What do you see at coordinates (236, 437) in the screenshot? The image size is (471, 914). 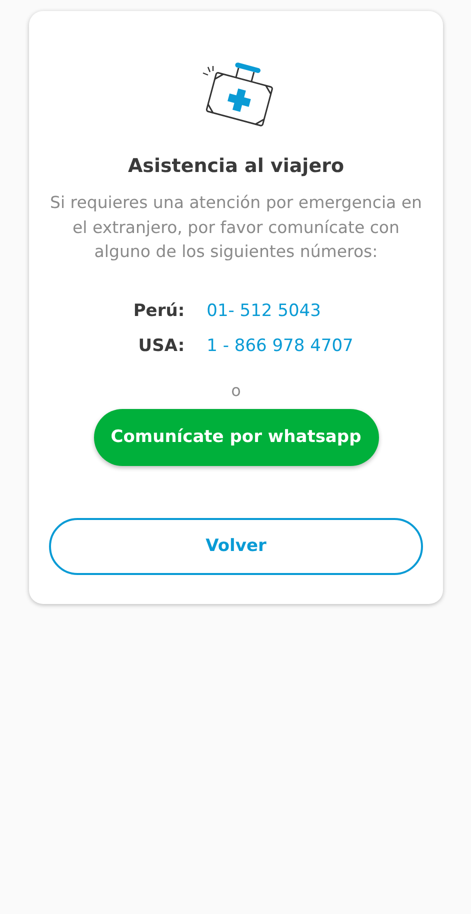 I see `whatsapp-button: Comunícate por whatsapp` at bounding box center [236, 437].